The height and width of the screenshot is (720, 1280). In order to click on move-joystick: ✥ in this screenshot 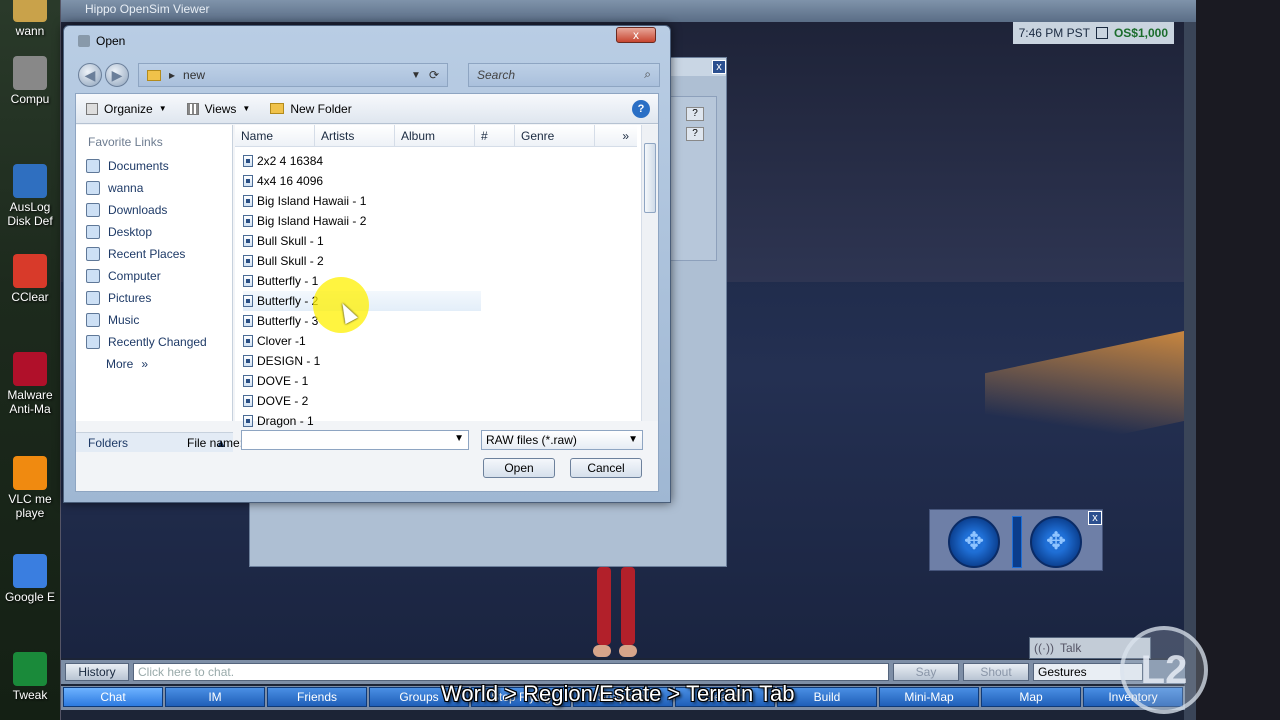, I will do `click(1056, 542)`.